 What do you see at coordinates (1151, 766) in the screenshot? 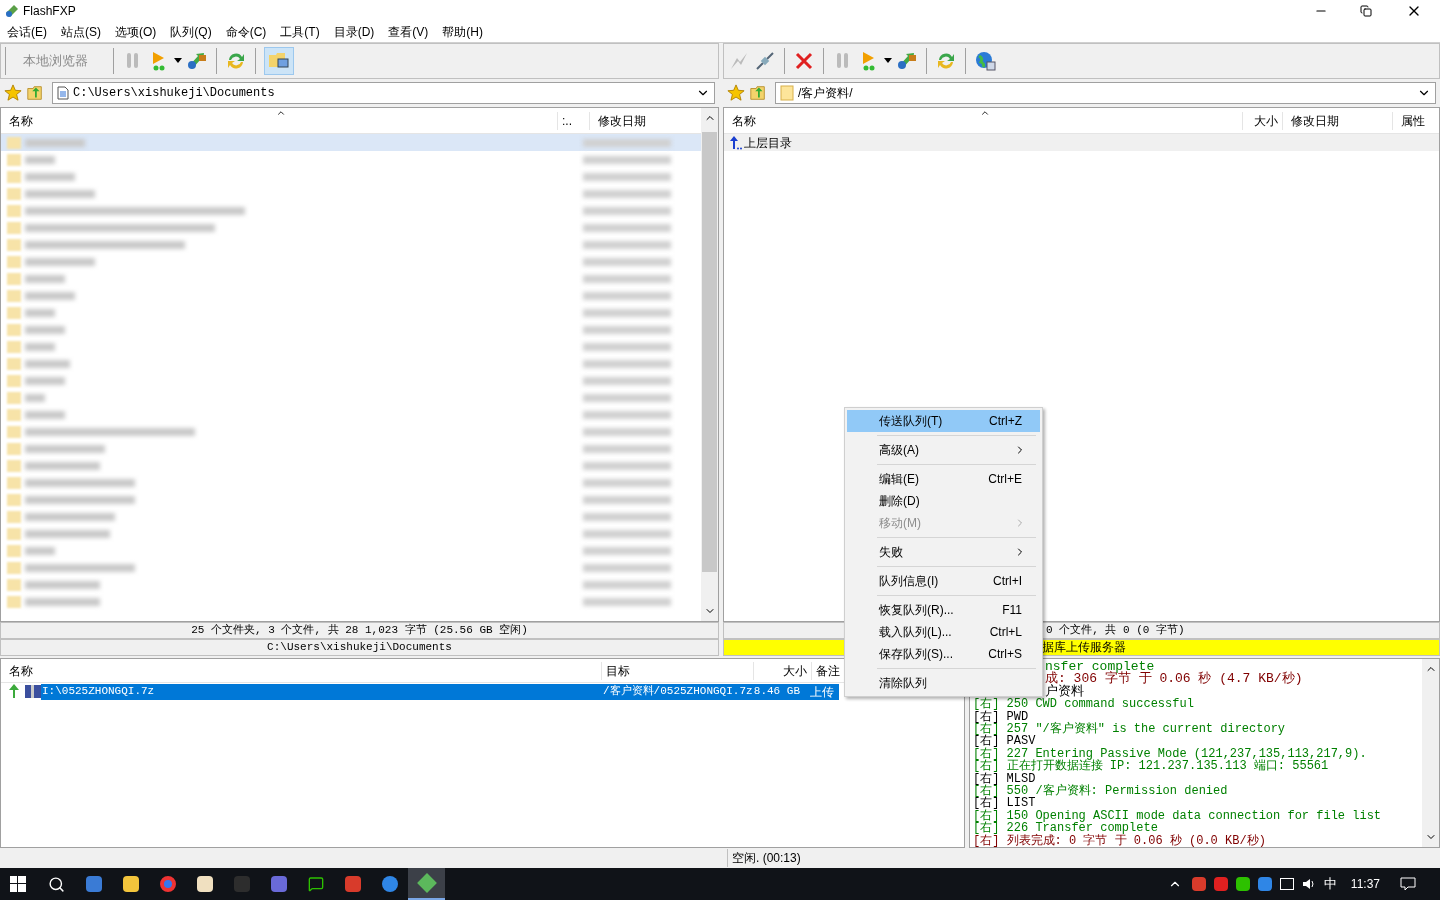
I see `log-line: [右] 正在打开数据连接 IP: 121.237.135.113 端口: 55561` at bounding box center [1151, 766].